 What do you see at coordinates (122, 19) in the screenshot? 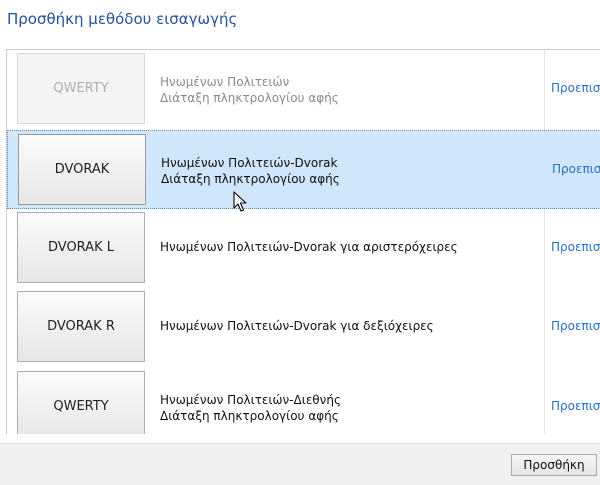
I see `dialog-title: Προσθήκη μεθόδου εισαγωγής` at bounding box center [122, 19].